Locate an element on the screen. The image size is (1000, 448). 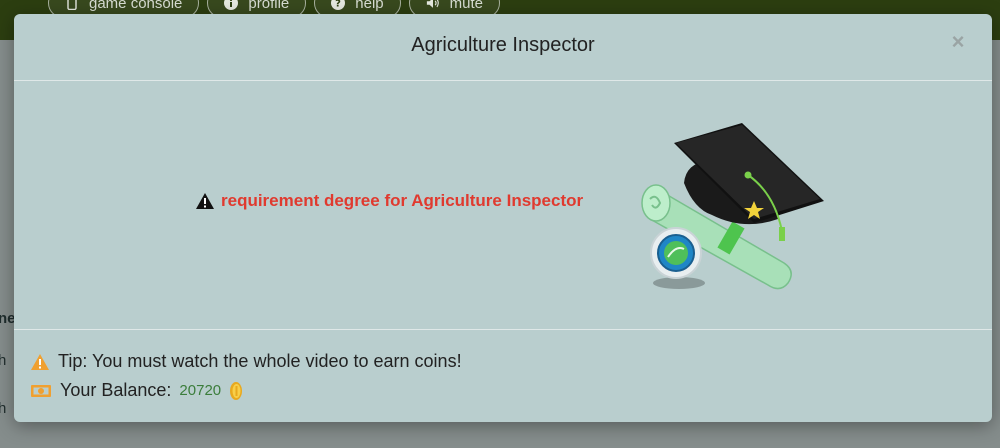
speaker-icon is located at coordinates (433, 5).